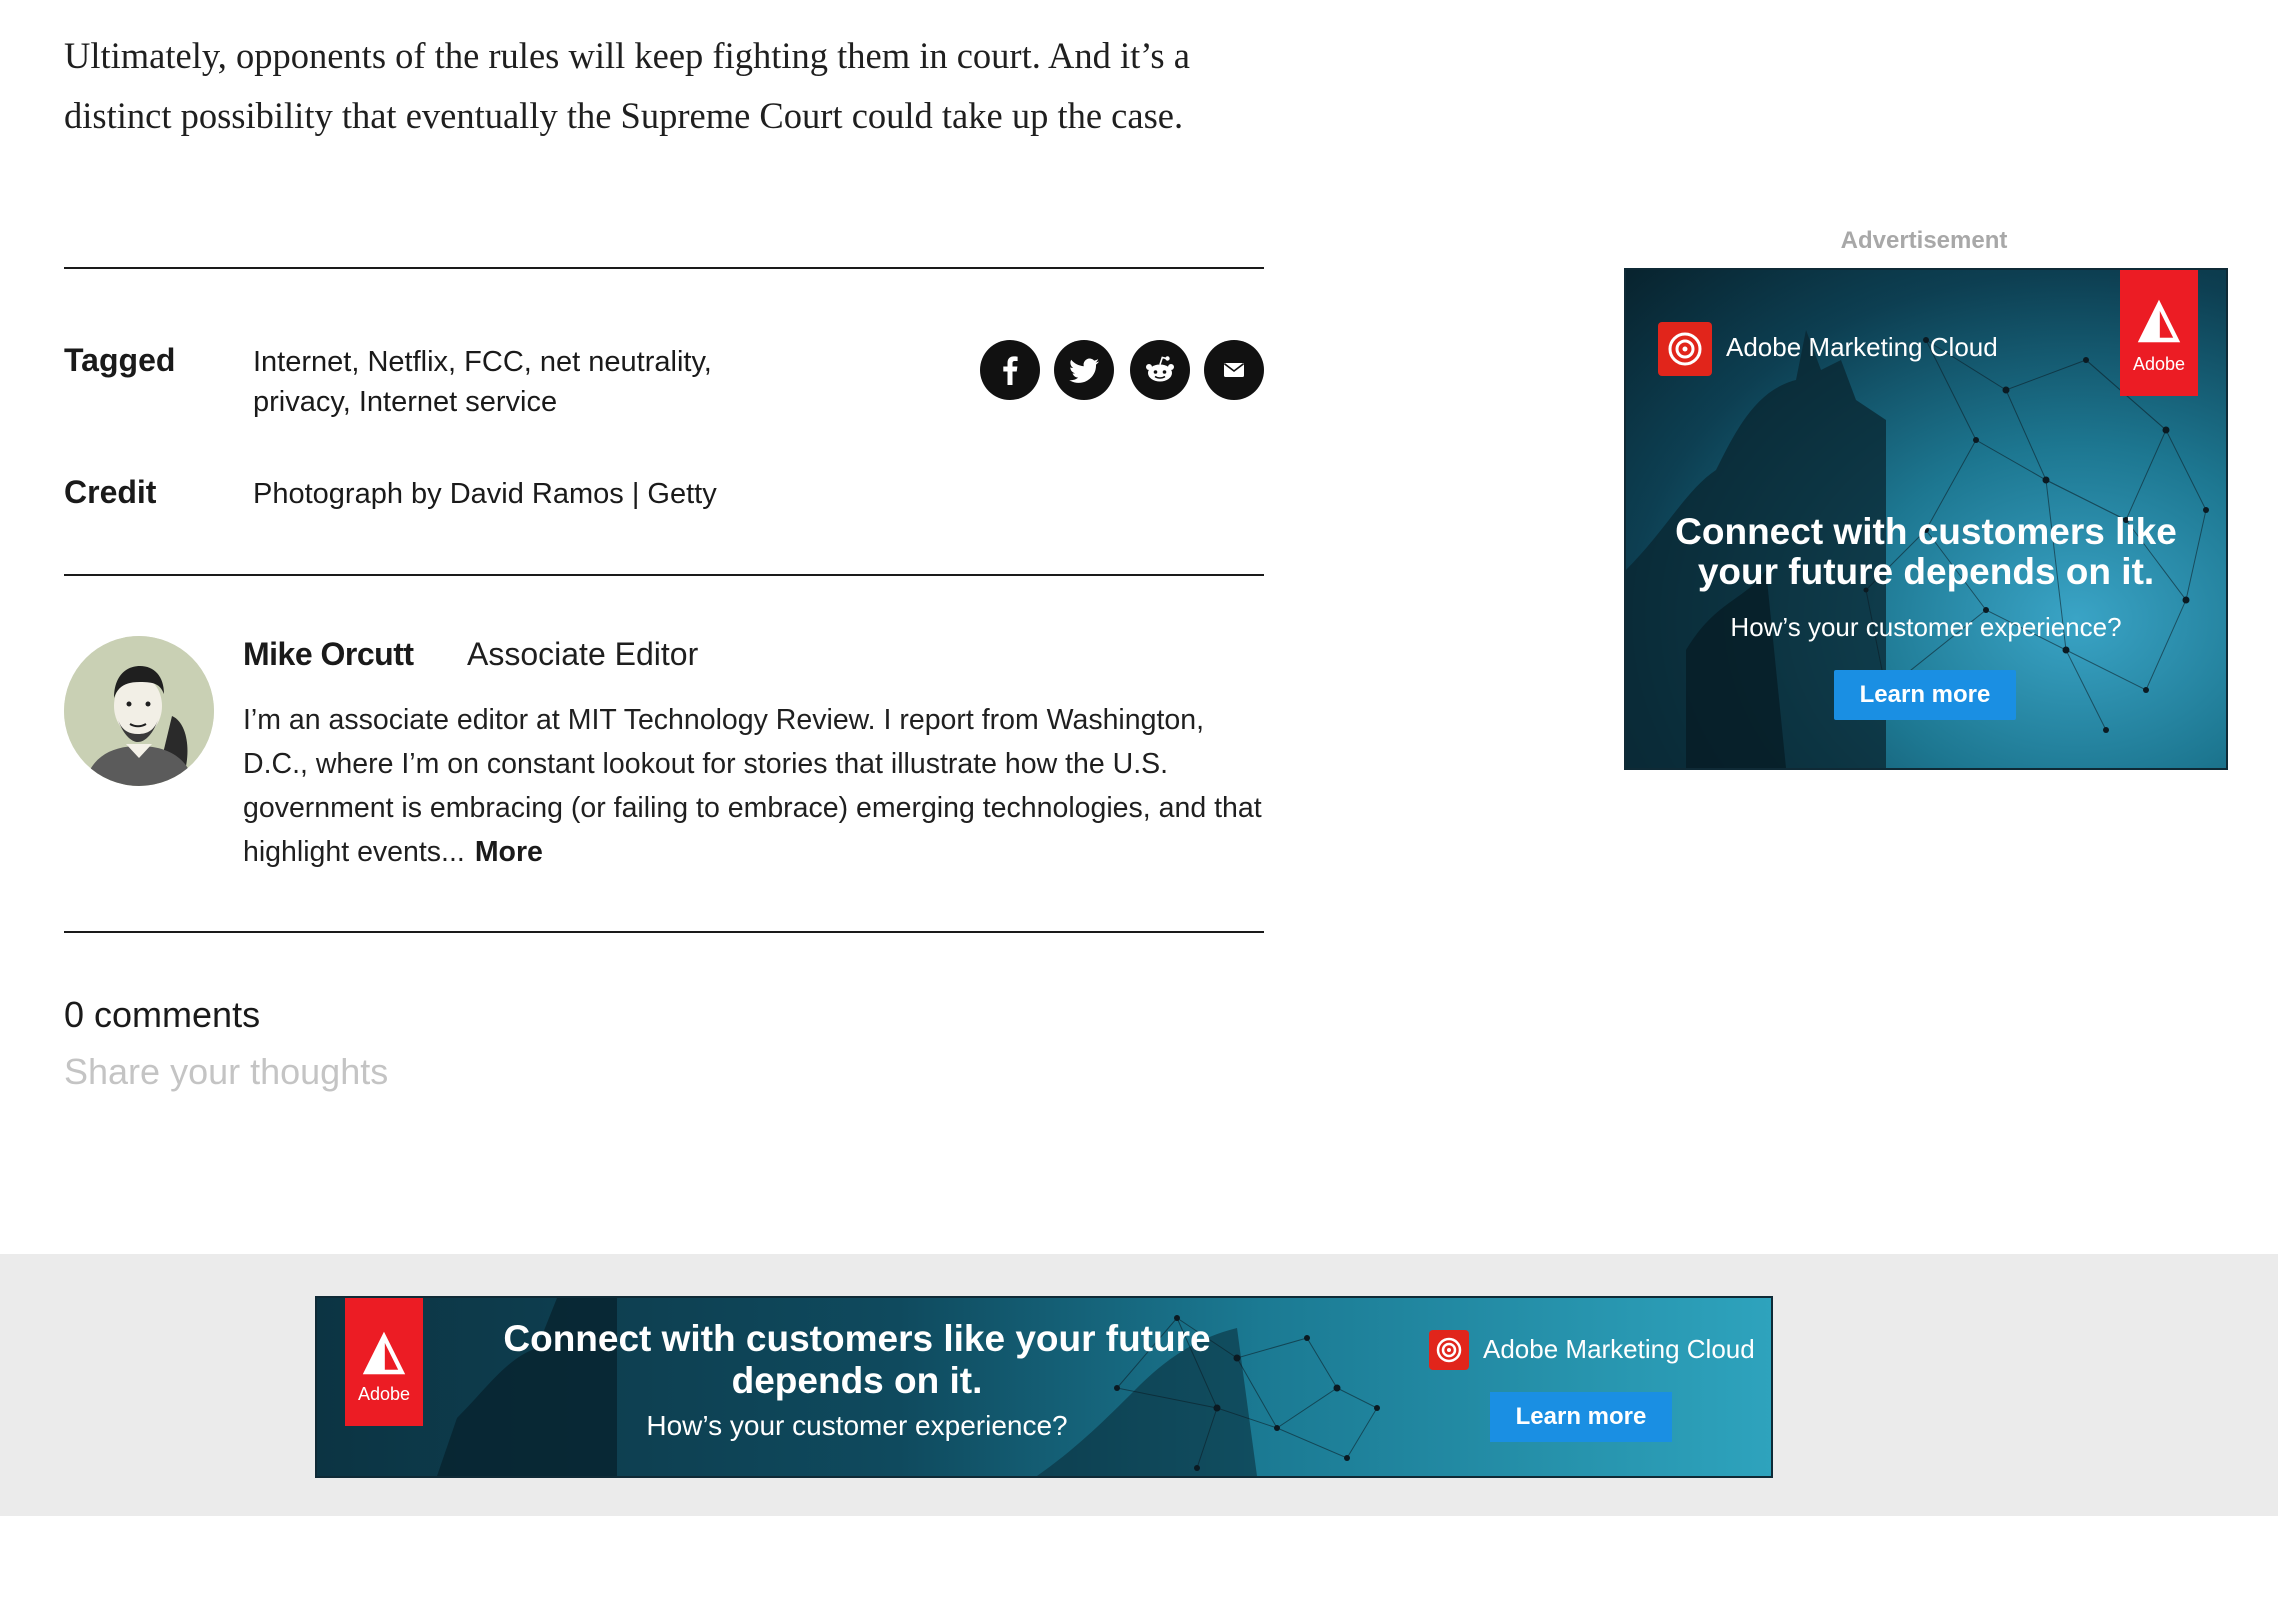 This screenshot has height=1616, width=2278. Describe the element at coordinates (458, 402) in the screenshot. I see `tag-link: Internet service` at that location.